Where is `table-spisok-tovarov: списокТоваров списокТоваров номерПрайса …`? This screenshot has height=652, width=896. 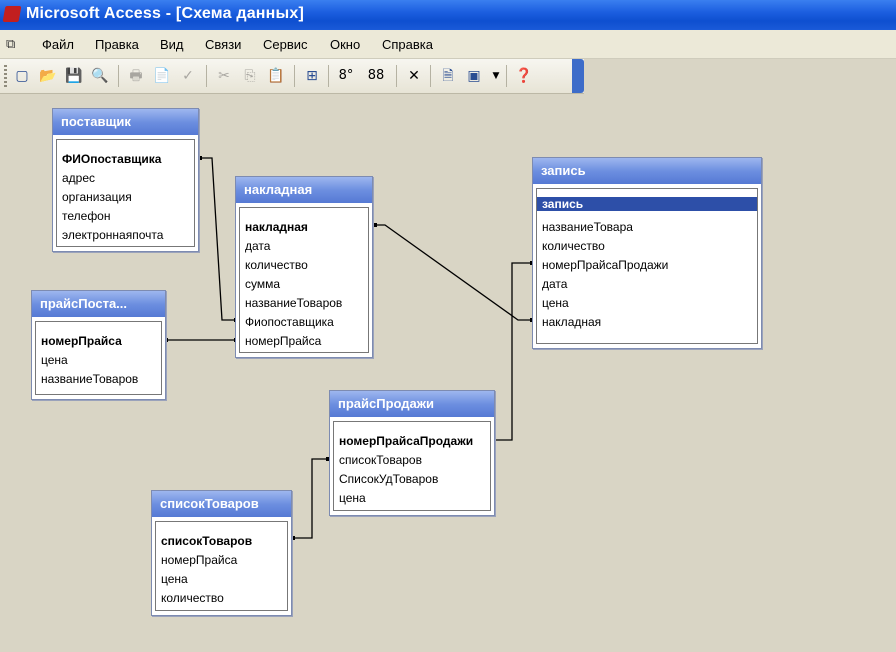
table-spisok-tovarov: списокТоваров списокТоваров номерПрайса … is located at coordinates (221, 553).